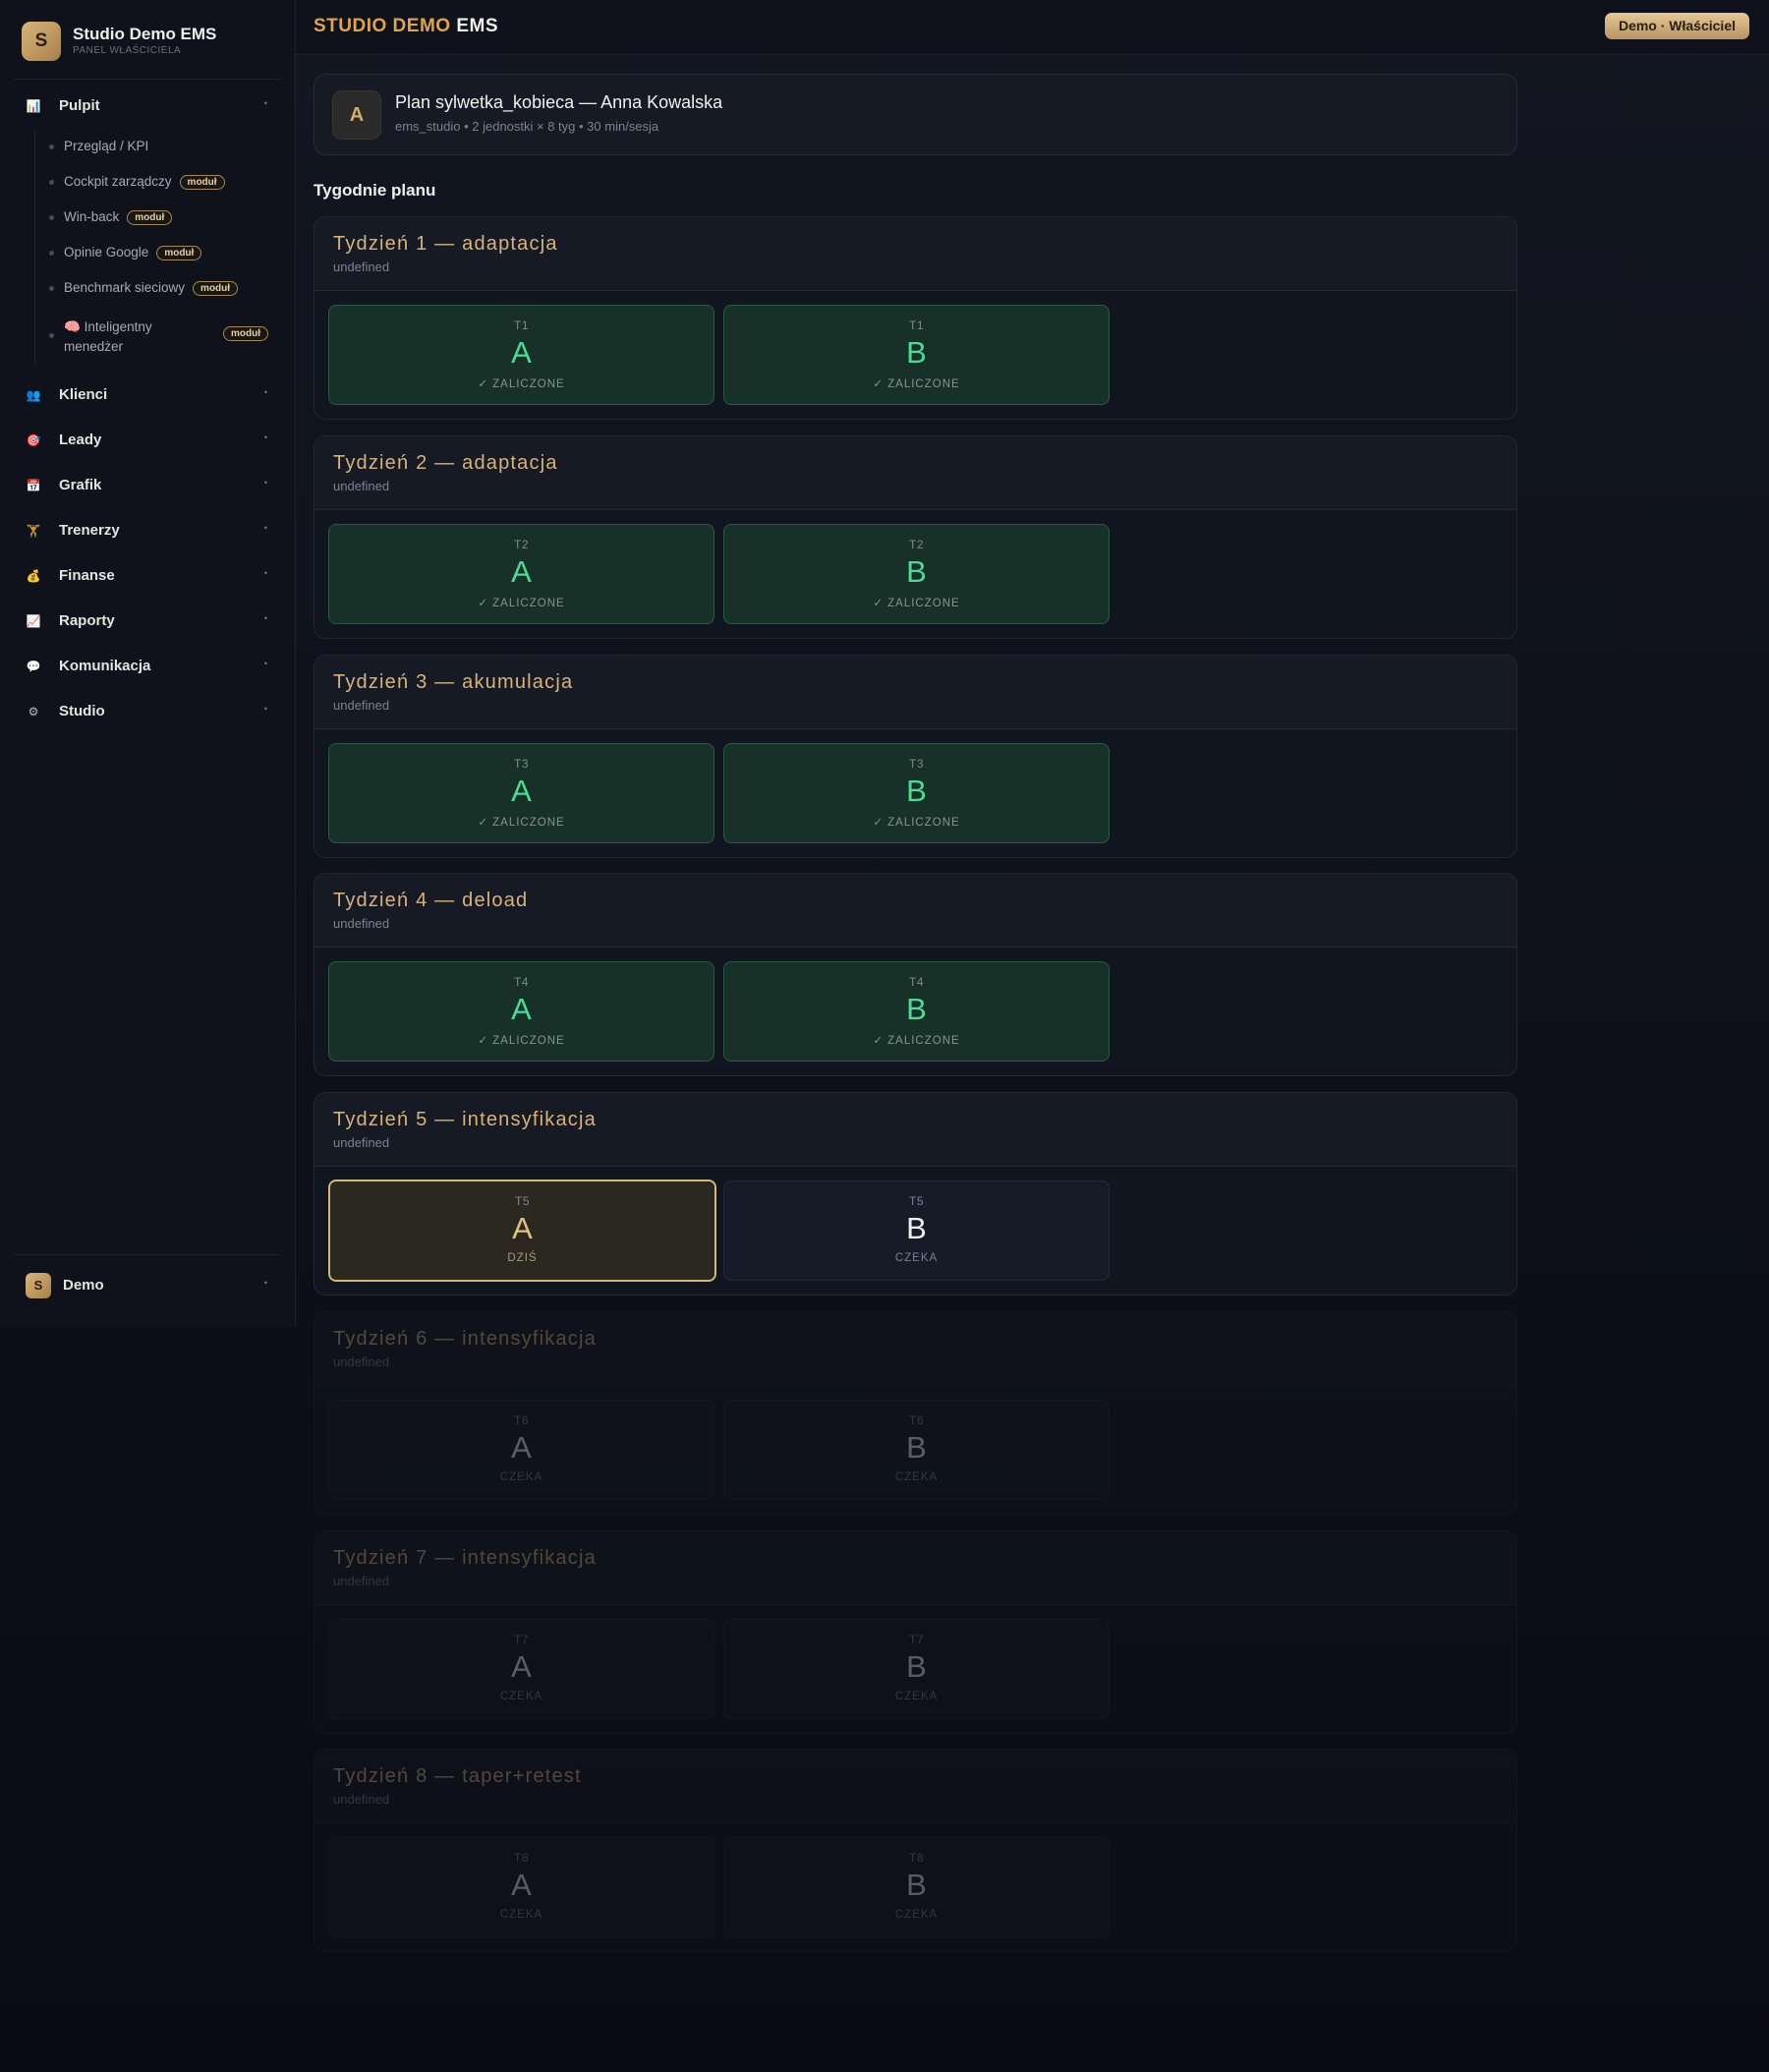 The width and height of the screenshot is (1769, 2072). What do you see at coordinates (33, 576) in the screenshot?
I see `money-bag-icon: 💰` at bounding box center [33, 576].